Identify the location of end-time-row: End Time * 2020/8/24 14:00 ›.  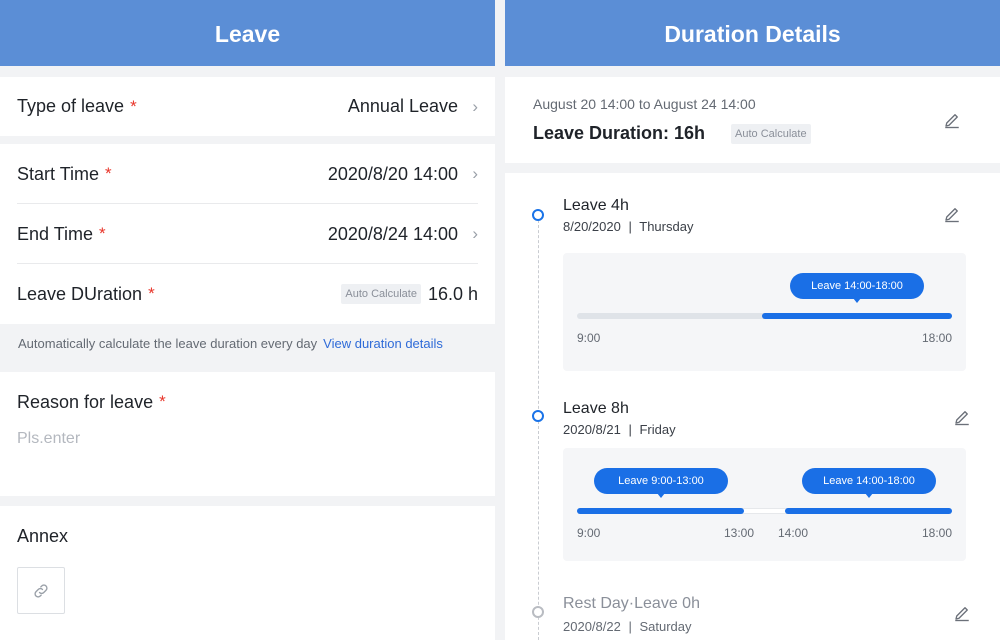
(247, 234).